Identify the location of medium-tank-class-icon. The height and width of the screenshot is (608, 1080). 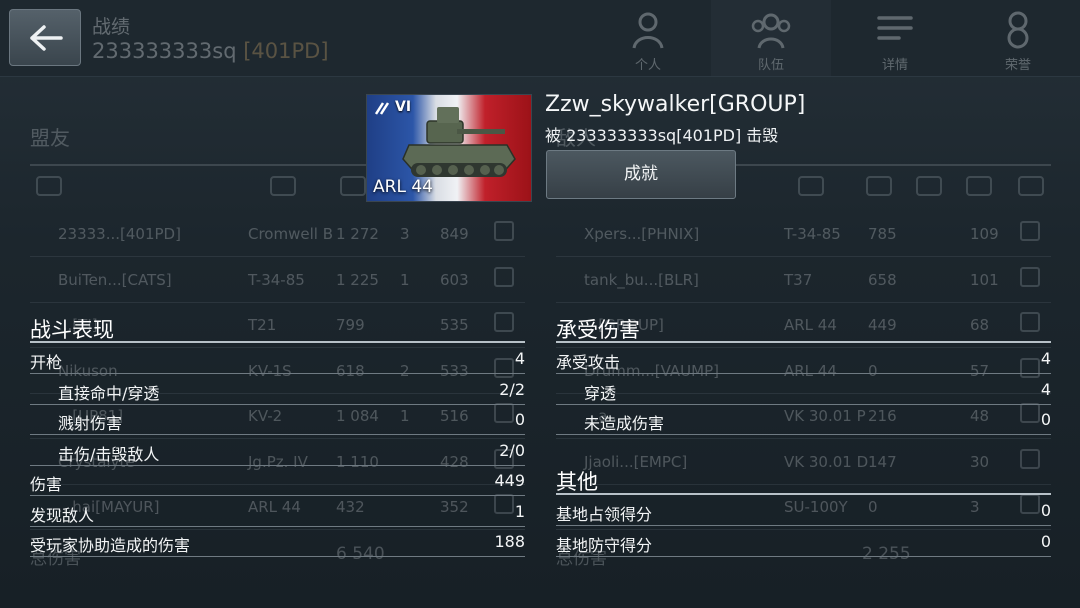
(382, 108).